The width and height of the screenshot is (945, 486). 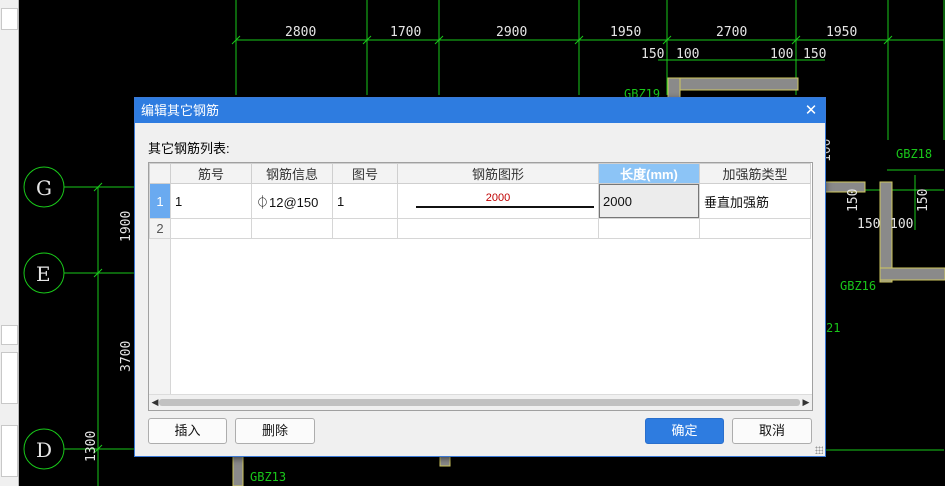 What do you see at coordinates (755, 173) in the screenshot?
I see `col-header-type: 加强筋类型` at bounding box center [755, 173].